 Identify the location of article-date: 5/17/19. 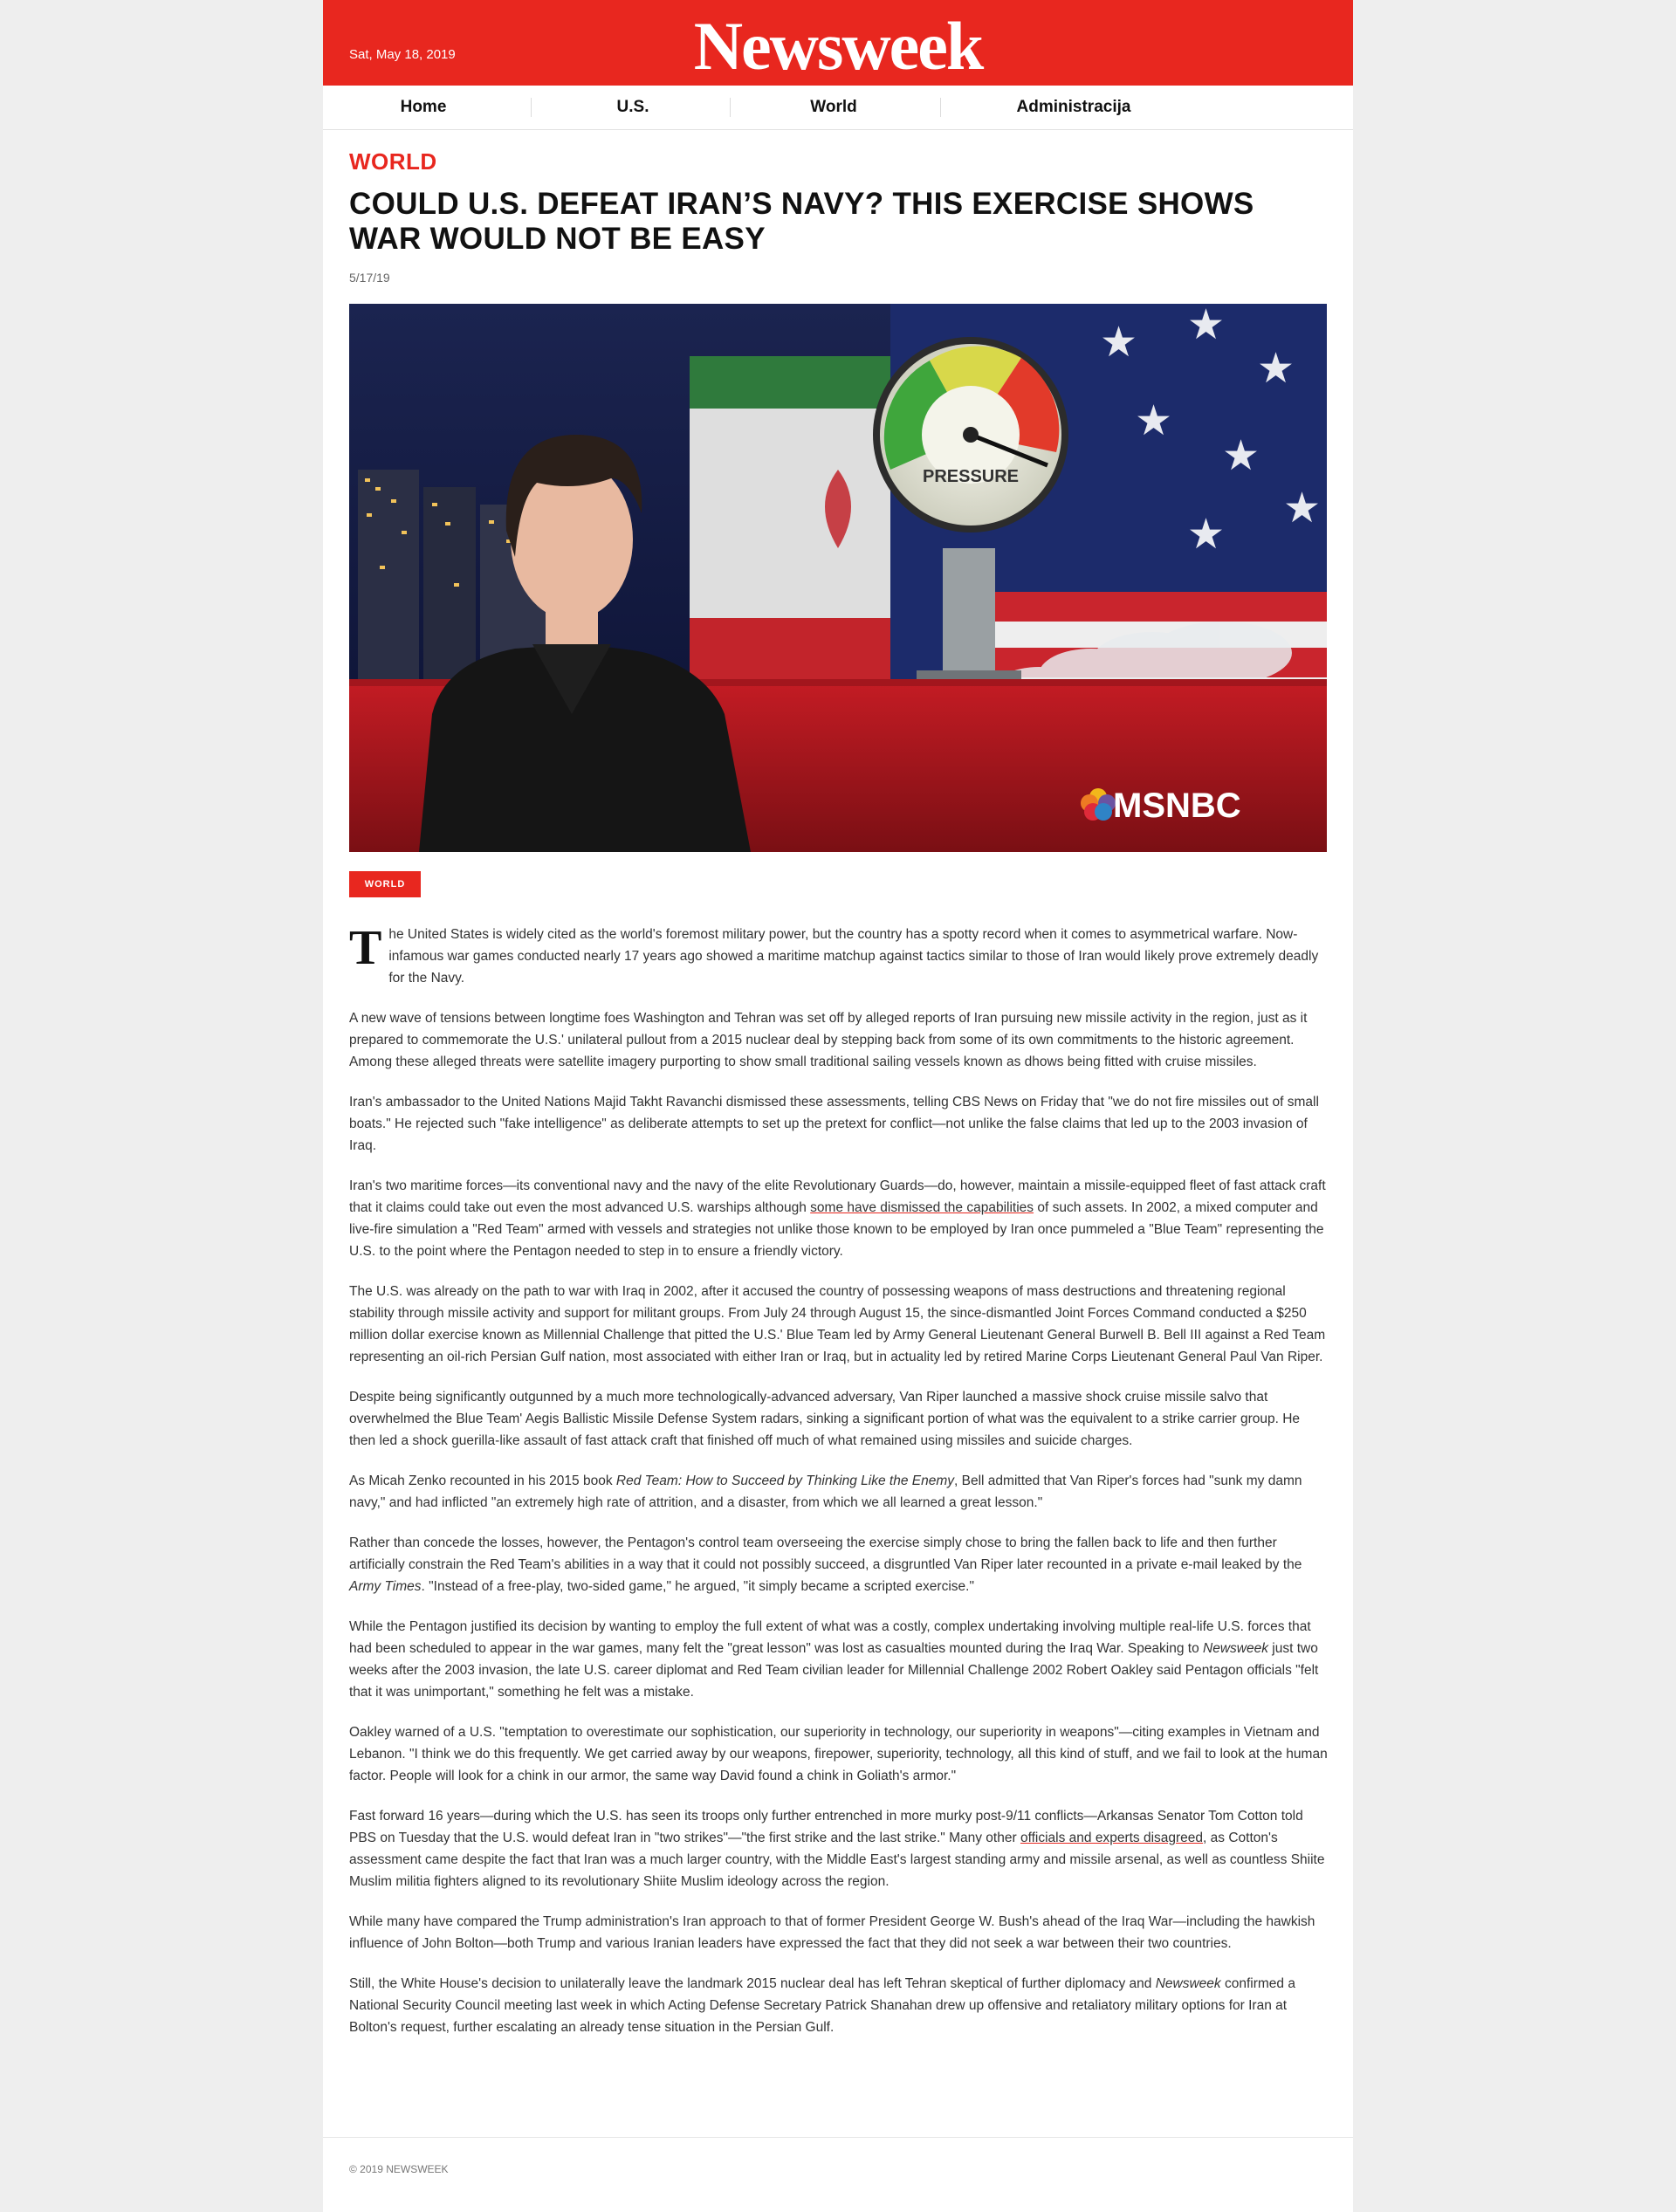
(369, 278).